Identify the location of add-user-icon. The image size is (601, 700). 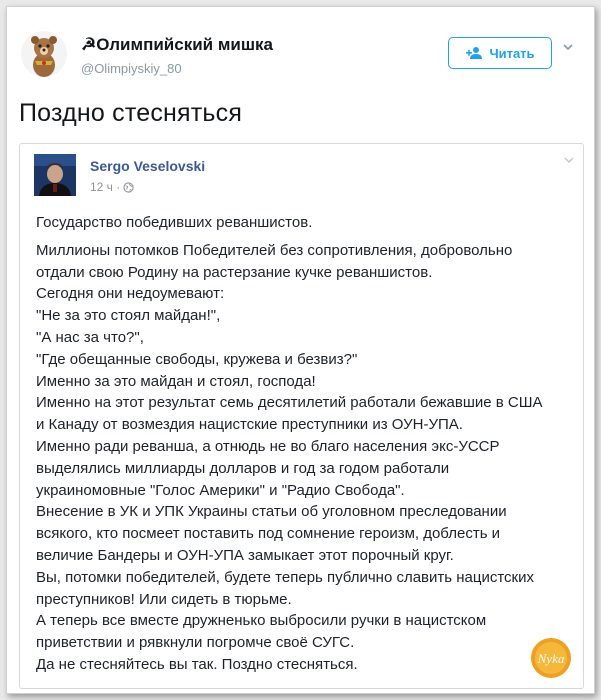
(474, 53).